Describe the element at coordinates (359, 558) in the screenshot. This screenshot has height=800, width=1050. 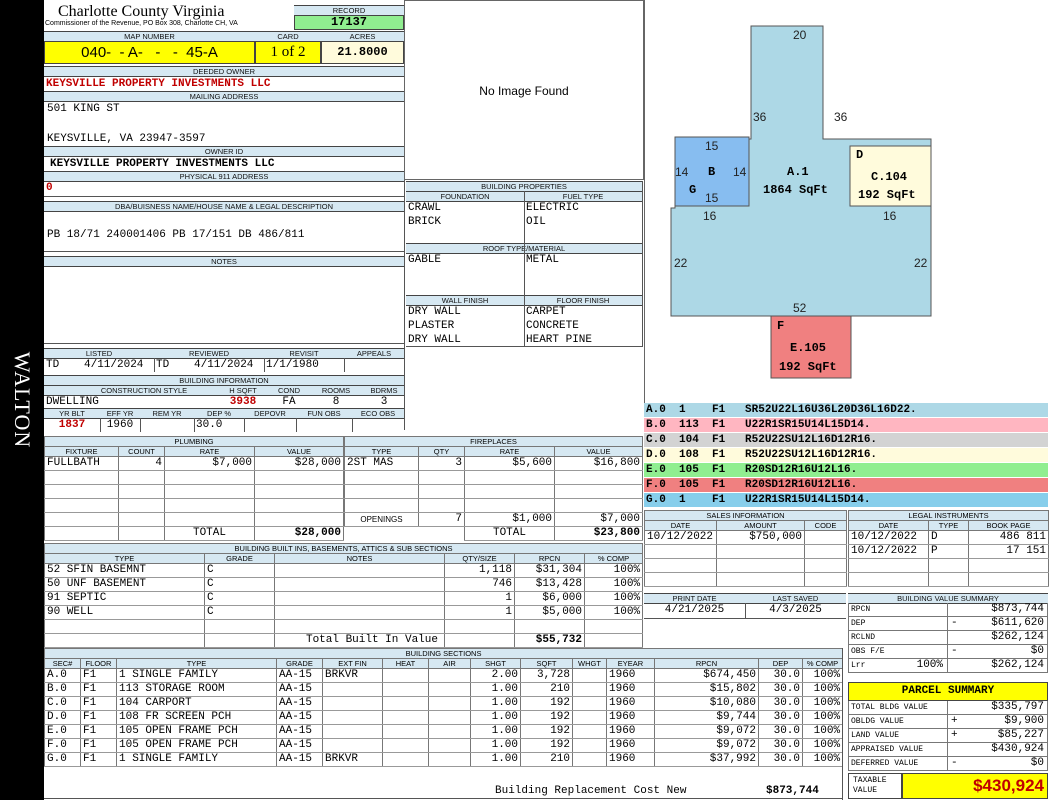
I see `builtins-header: NOTES` at that location.